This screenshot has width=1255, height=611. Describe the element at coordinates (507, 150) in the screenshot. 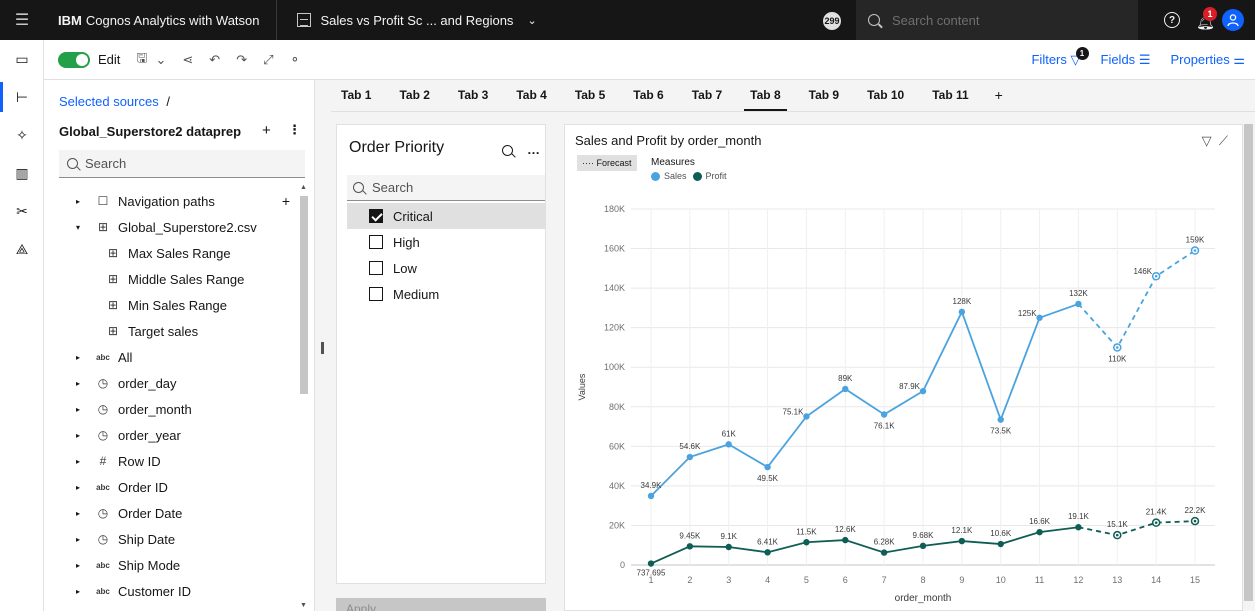

I see `search-icon` at that location.